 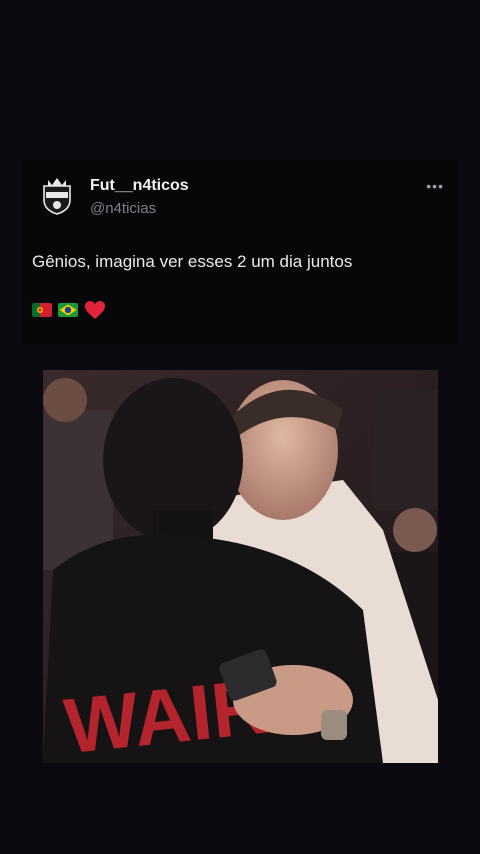 I want to click on author-handle: @n4ticias, so click(x=123, y=208).